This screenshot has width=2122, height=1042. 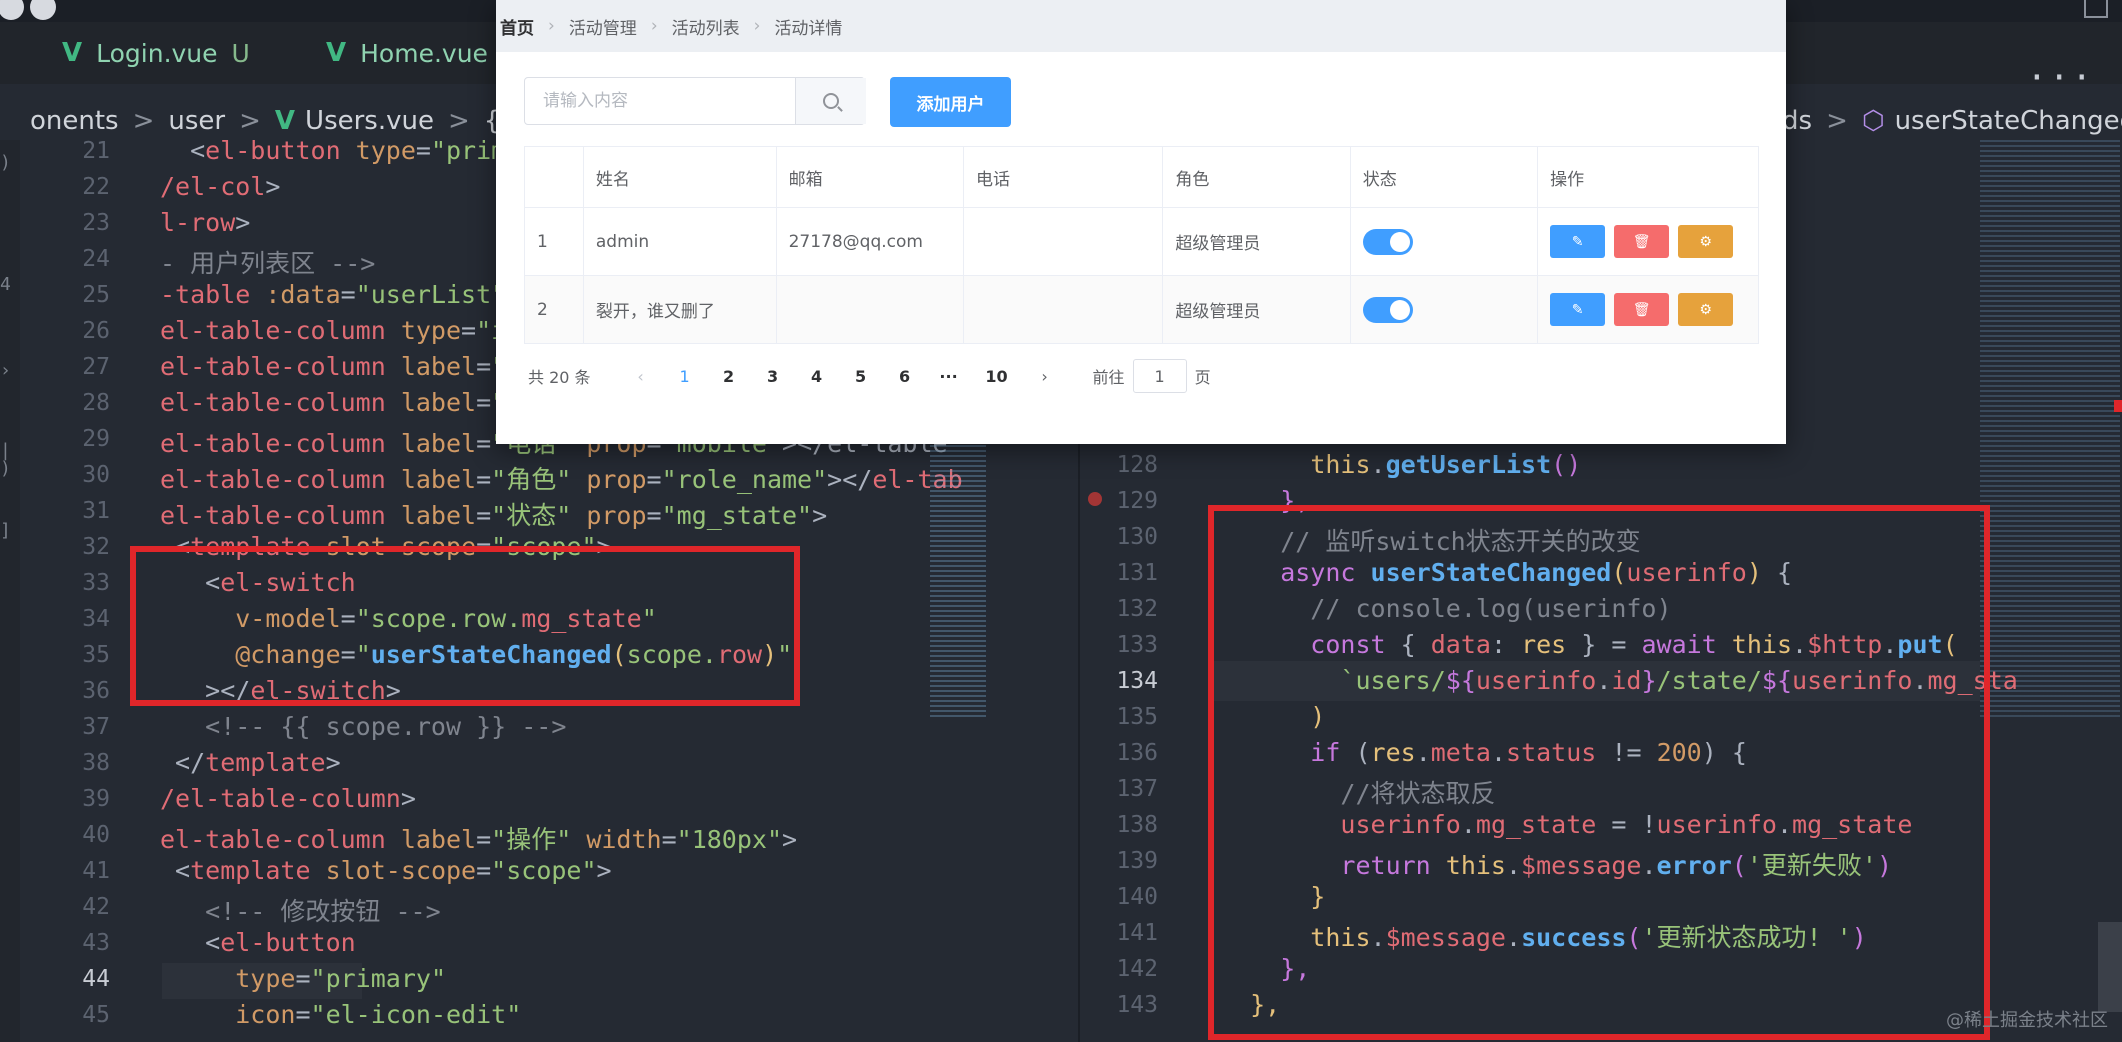 What do you see at coordinates (2027, 1020) in the screenshot?
I see `watermark: @稀土掘金技术社区` at bounding box center [2027, 1020].